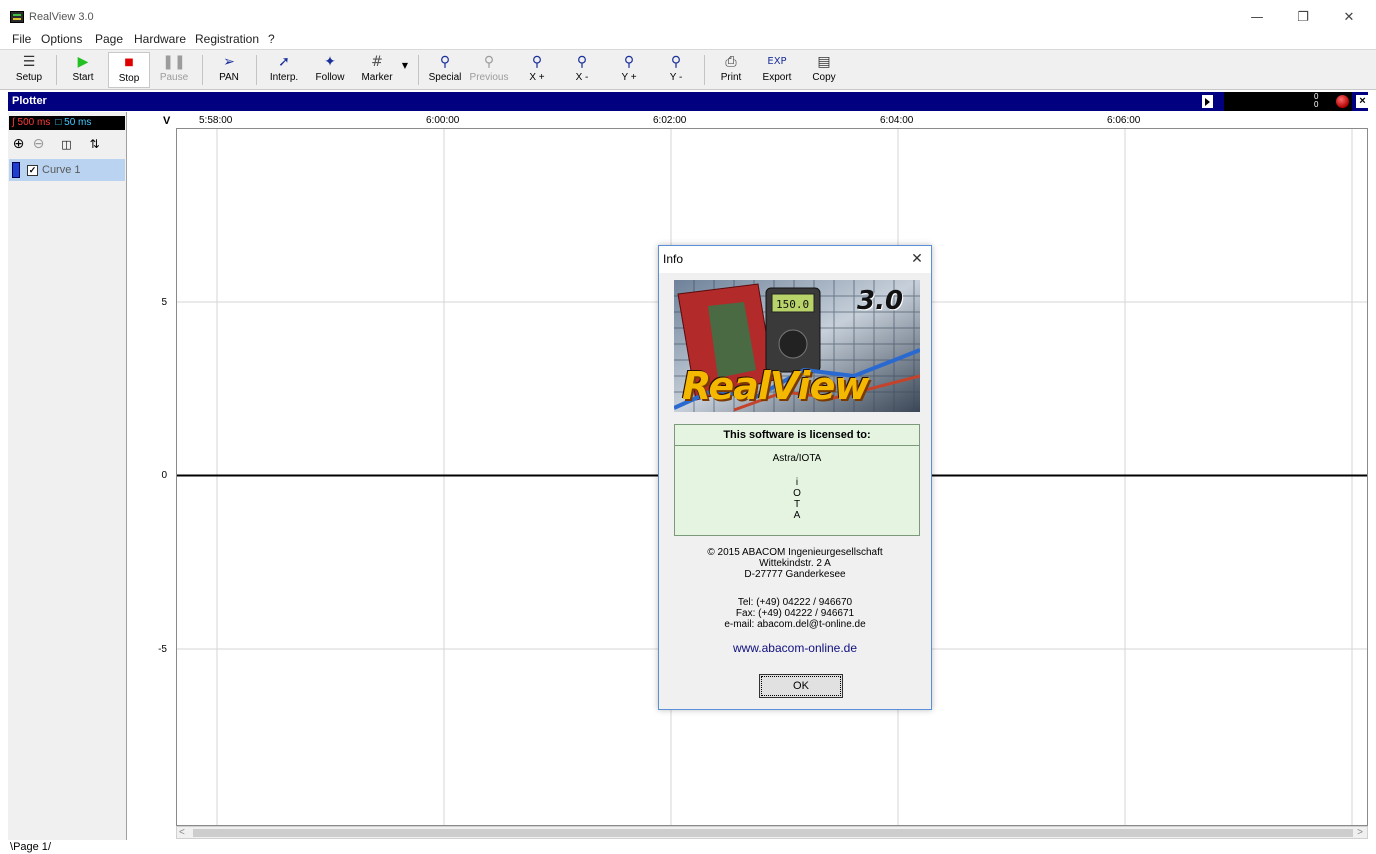 This screenshot has height=854, width=1376. I want to click on interp-button: ➚ Interp., so click(284, 70).